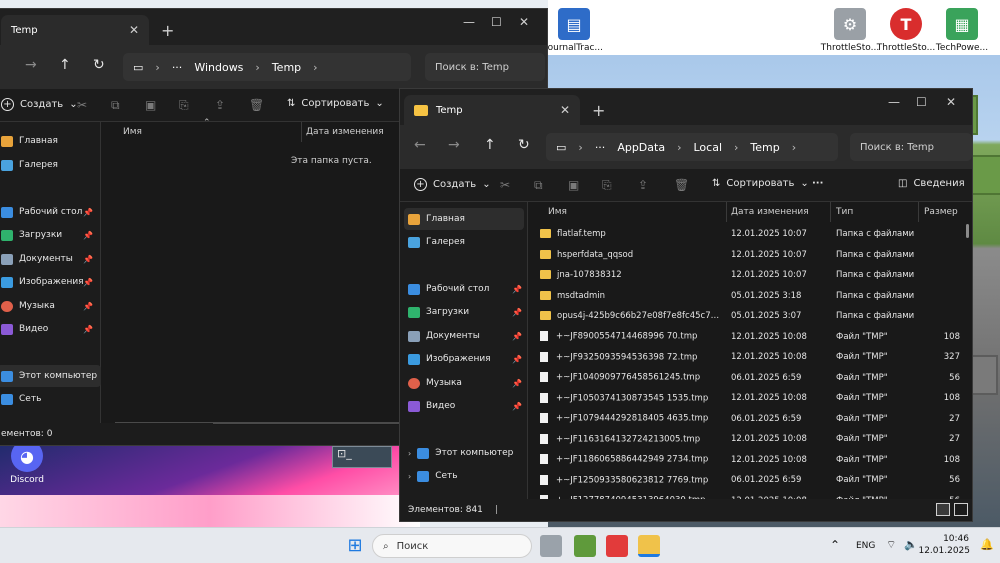 Image resolution: width=1000 pixels, height=563 pixels. I want to click on breadcrumb-windows: Windows, so click(218, 67).